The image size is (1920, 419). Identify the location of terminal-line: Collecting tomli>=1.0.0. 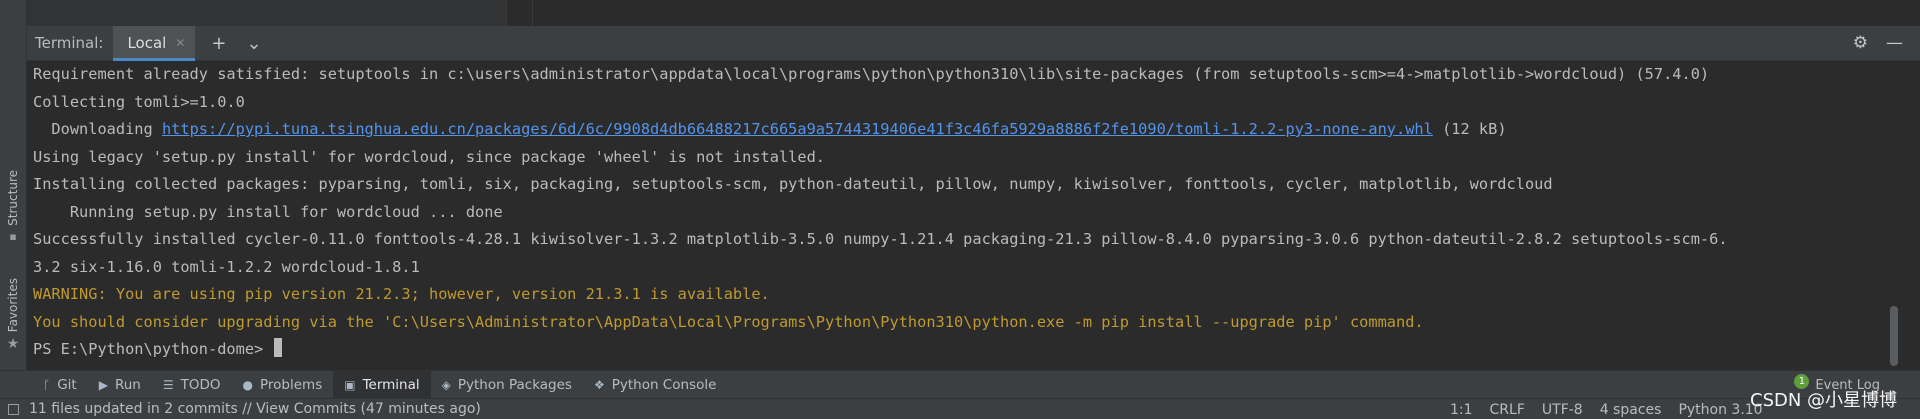
(139, 101).